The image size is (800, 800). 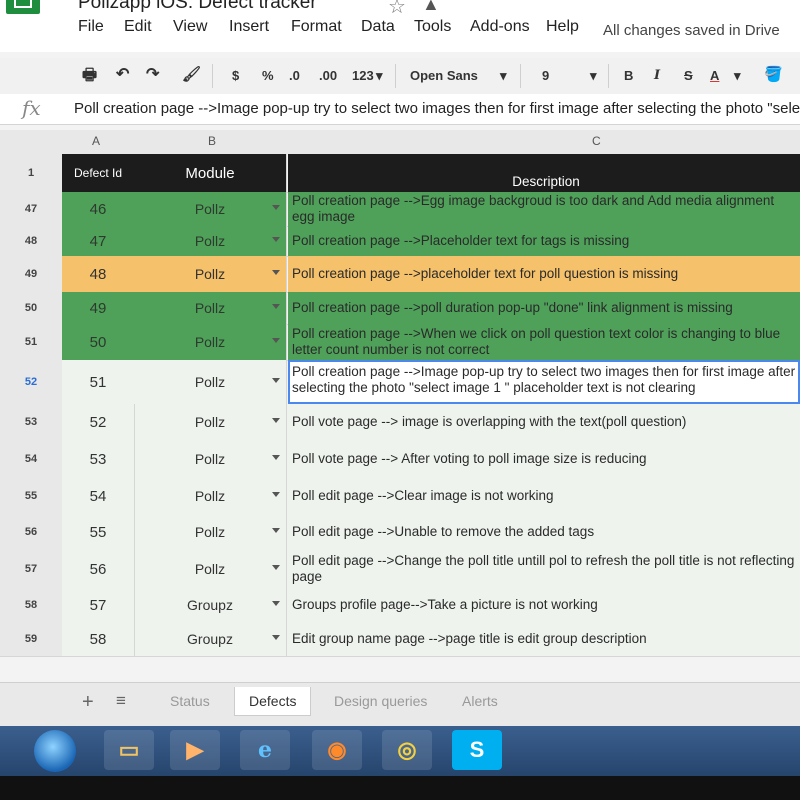 What do you see at coordinates (31, 459) in the screenshot?
I see `row-number: 54` at bounding box center [31, 459].